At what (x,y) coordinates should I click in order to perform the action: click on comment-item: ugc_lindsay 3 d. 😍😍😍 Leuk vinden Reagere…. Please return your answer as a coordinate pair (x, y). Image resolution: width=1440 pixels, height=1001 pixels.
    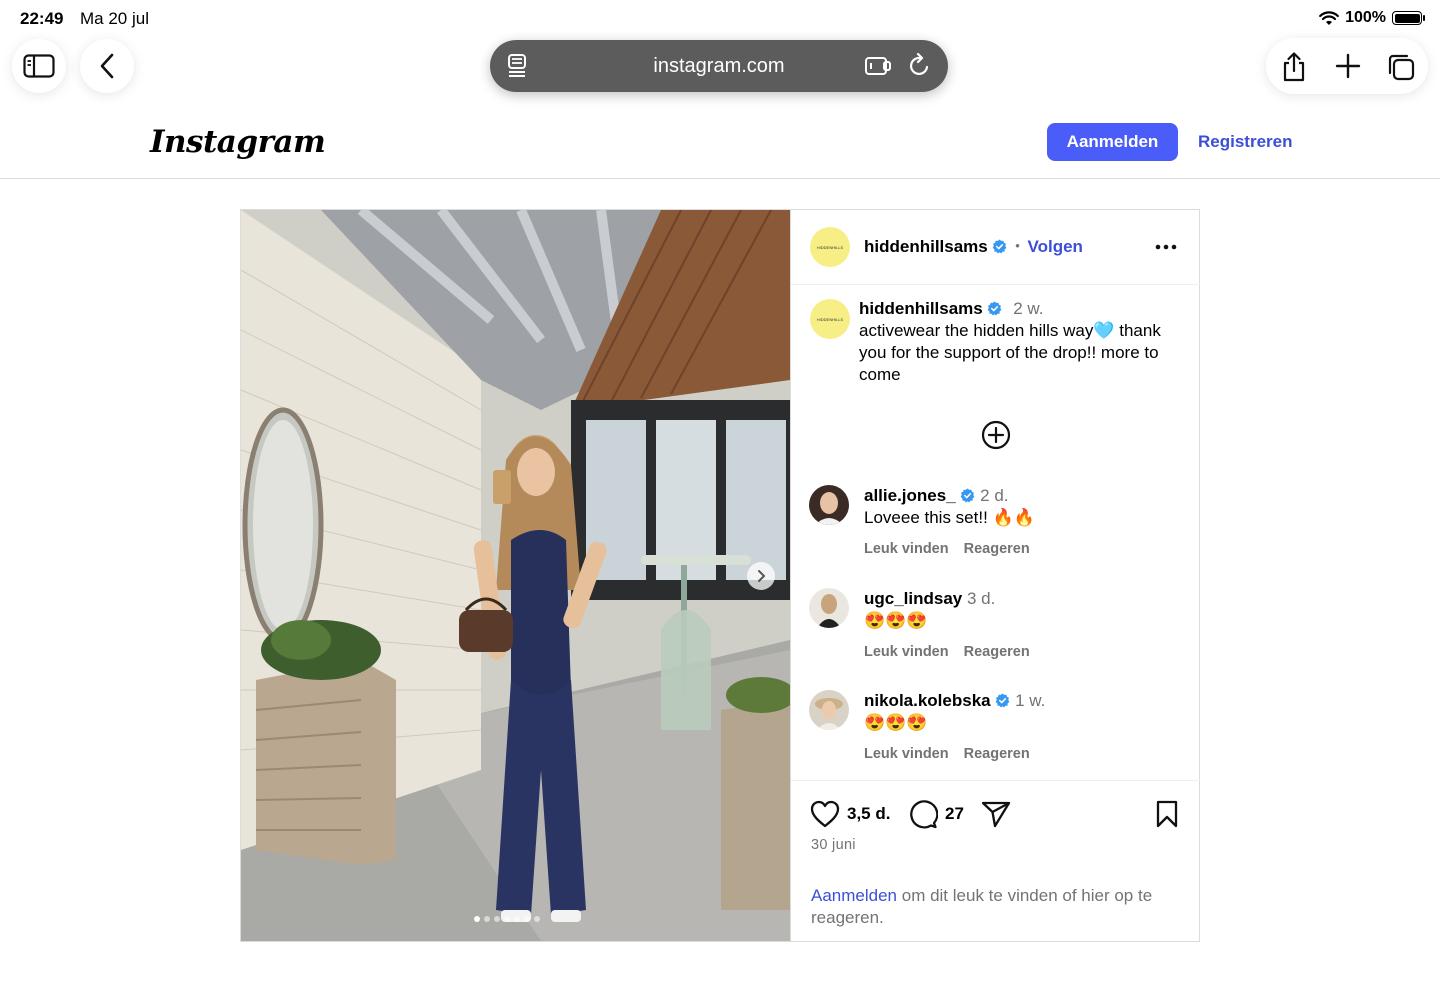
    Looking at the image, I should click on (999, 628).